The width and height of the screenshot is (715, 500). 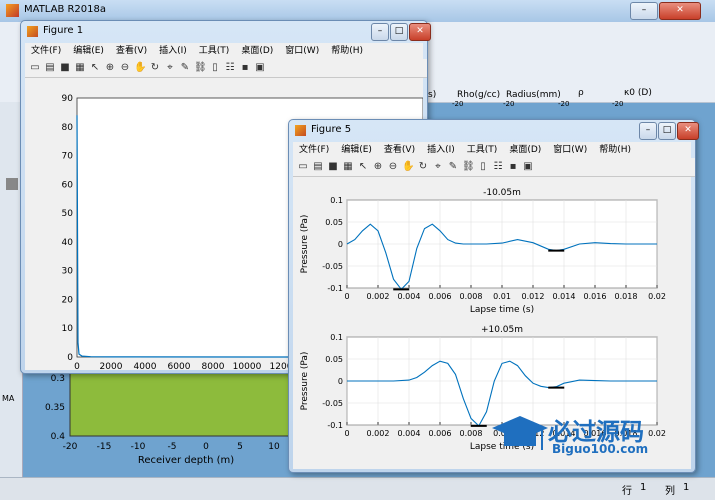 What do you see at coordinates (686, 487) in the screenshot?
I see `status-col-value: 1` at bounding box center [686, 487].